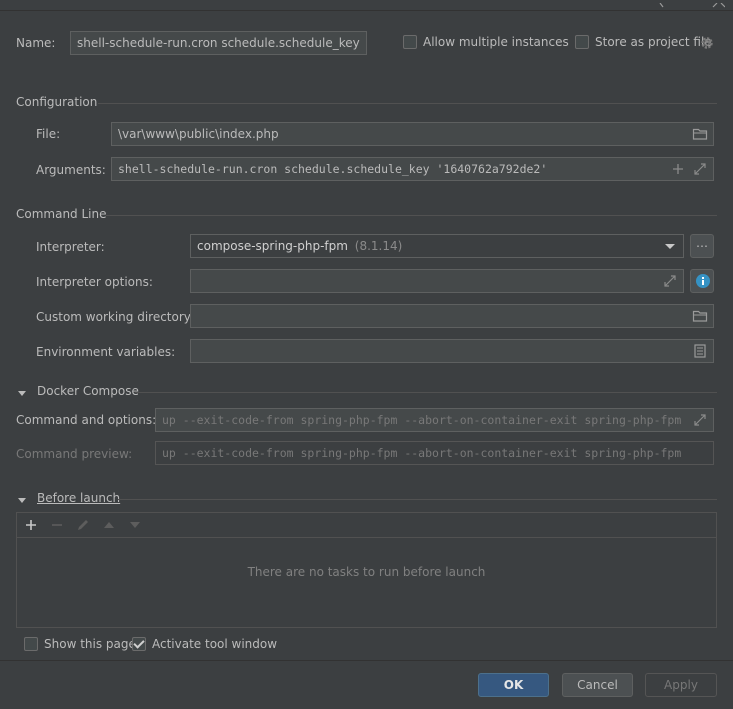  I want to click on command-preview-label: Command preview:, so click(74, 454).